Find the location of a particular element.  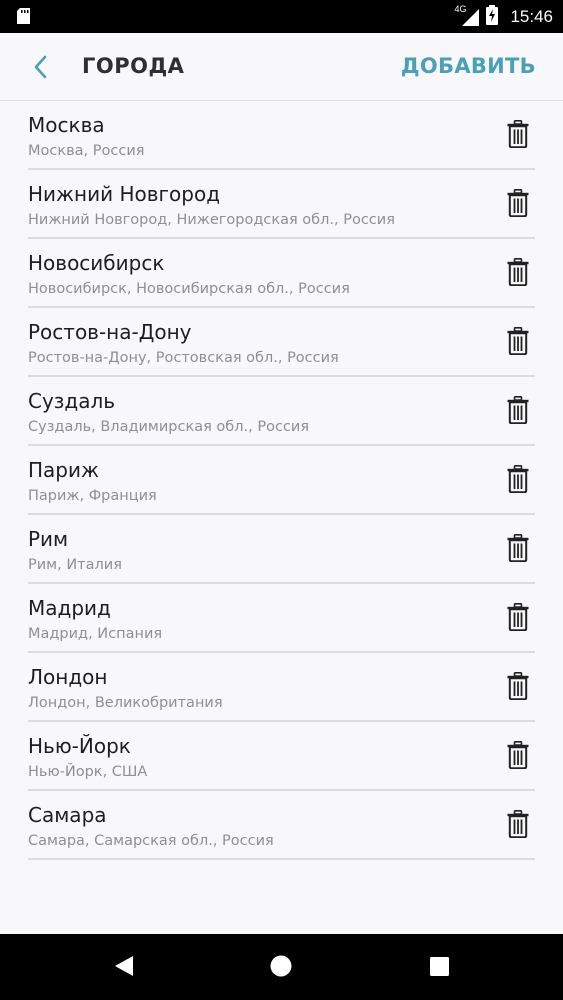

city-detail: Самара, Самарская обл., Россия is located at coordinates (151, 841).